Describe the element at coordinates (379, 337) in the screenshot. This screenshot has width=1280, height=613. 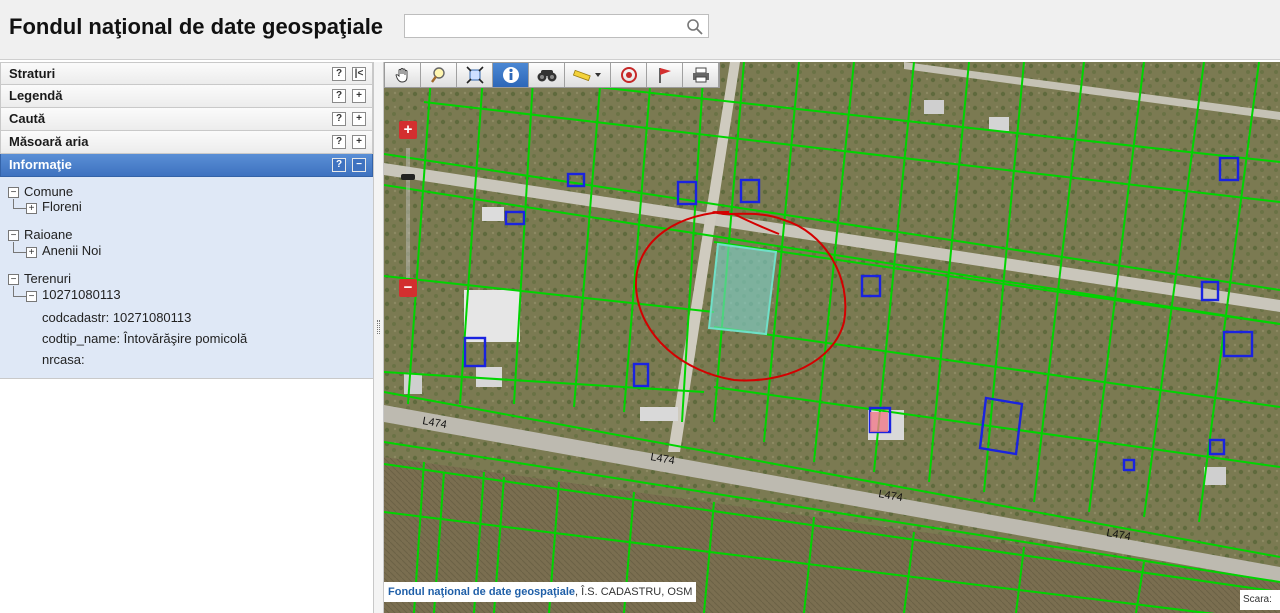
I see `panel-splitter` at that location.